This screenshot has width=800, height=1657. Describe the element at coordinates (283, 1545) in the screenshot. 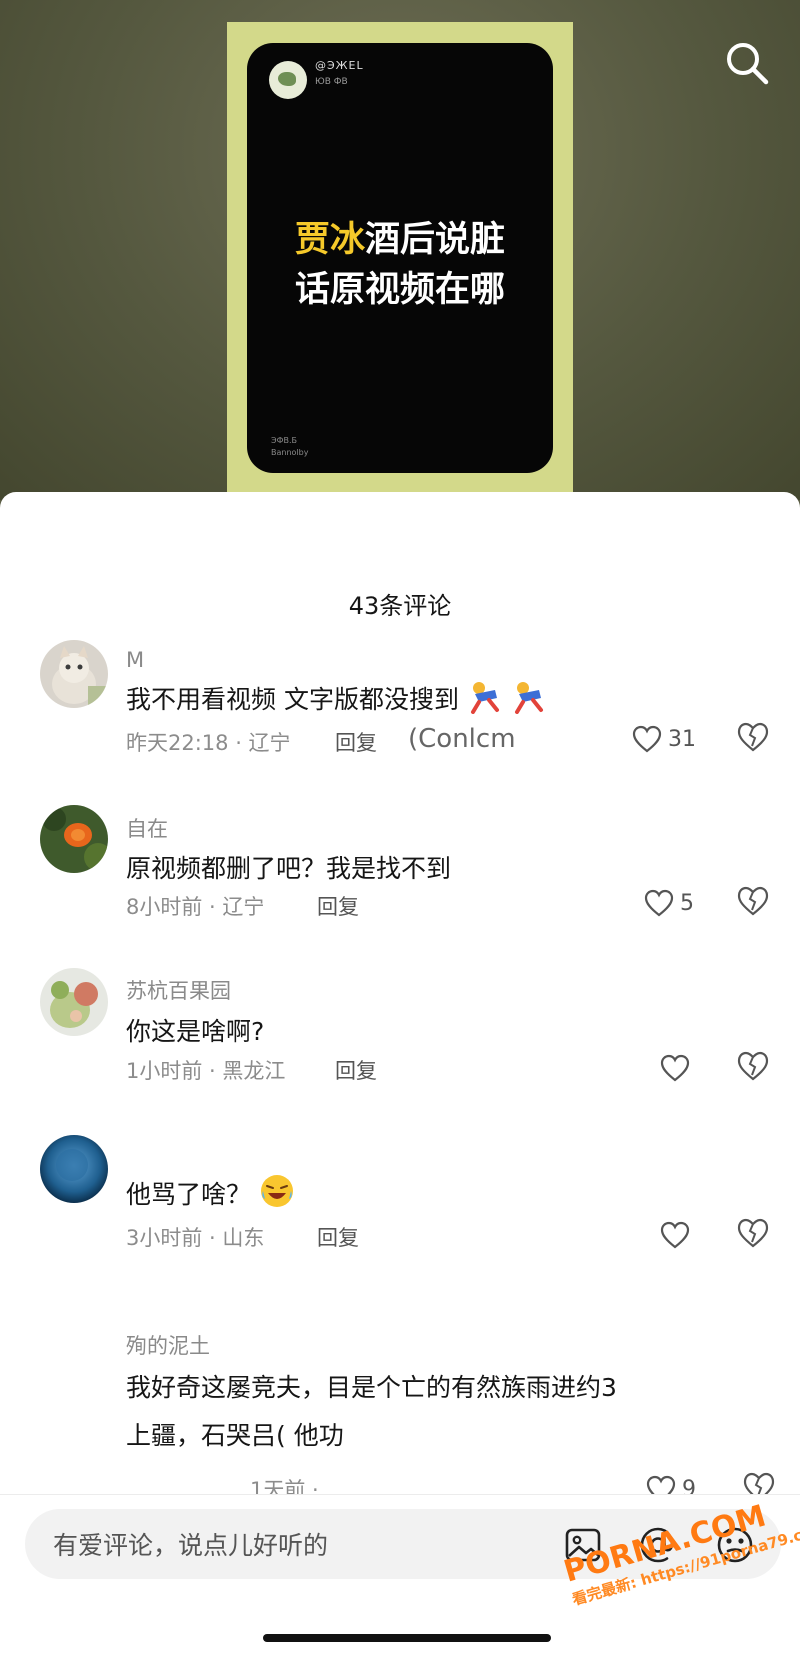

I see `comment-input` at that location.